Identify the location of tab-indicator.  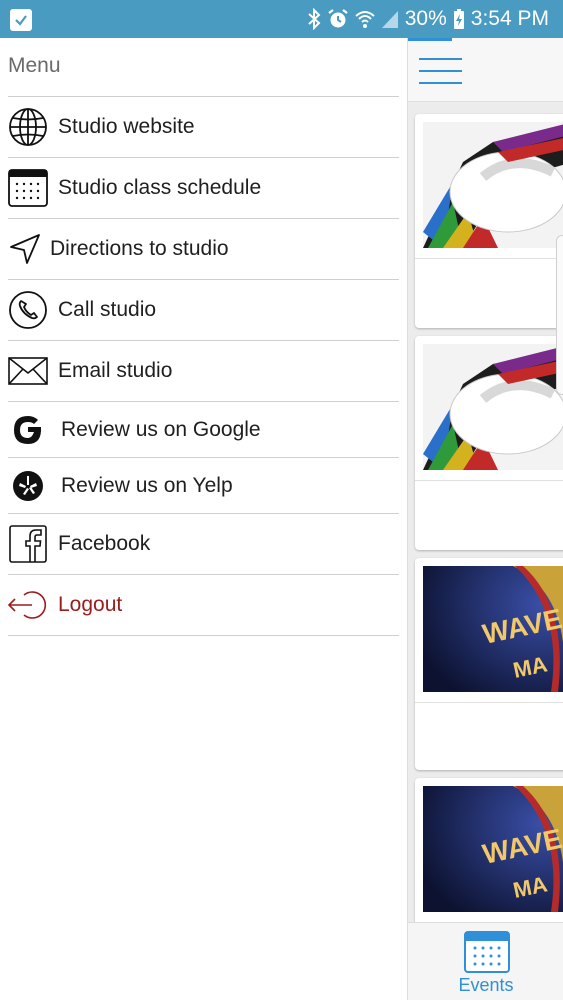
(430, 39).